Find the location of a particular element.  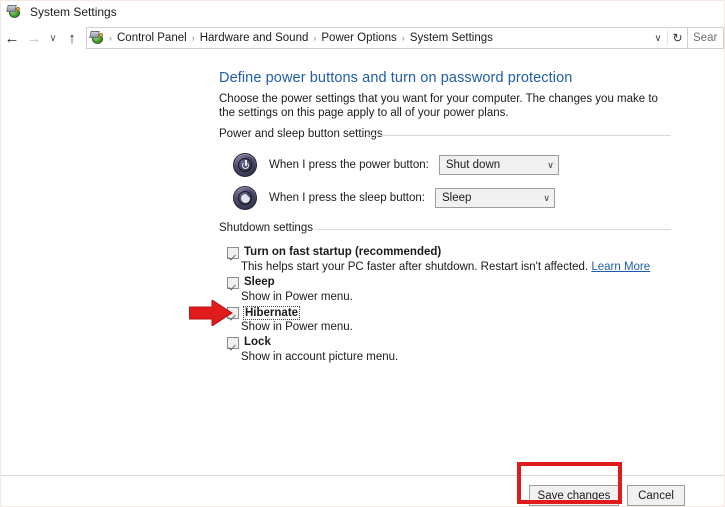

power-button-action-select: Shut down ∨ is located at coordinates (498, 165).